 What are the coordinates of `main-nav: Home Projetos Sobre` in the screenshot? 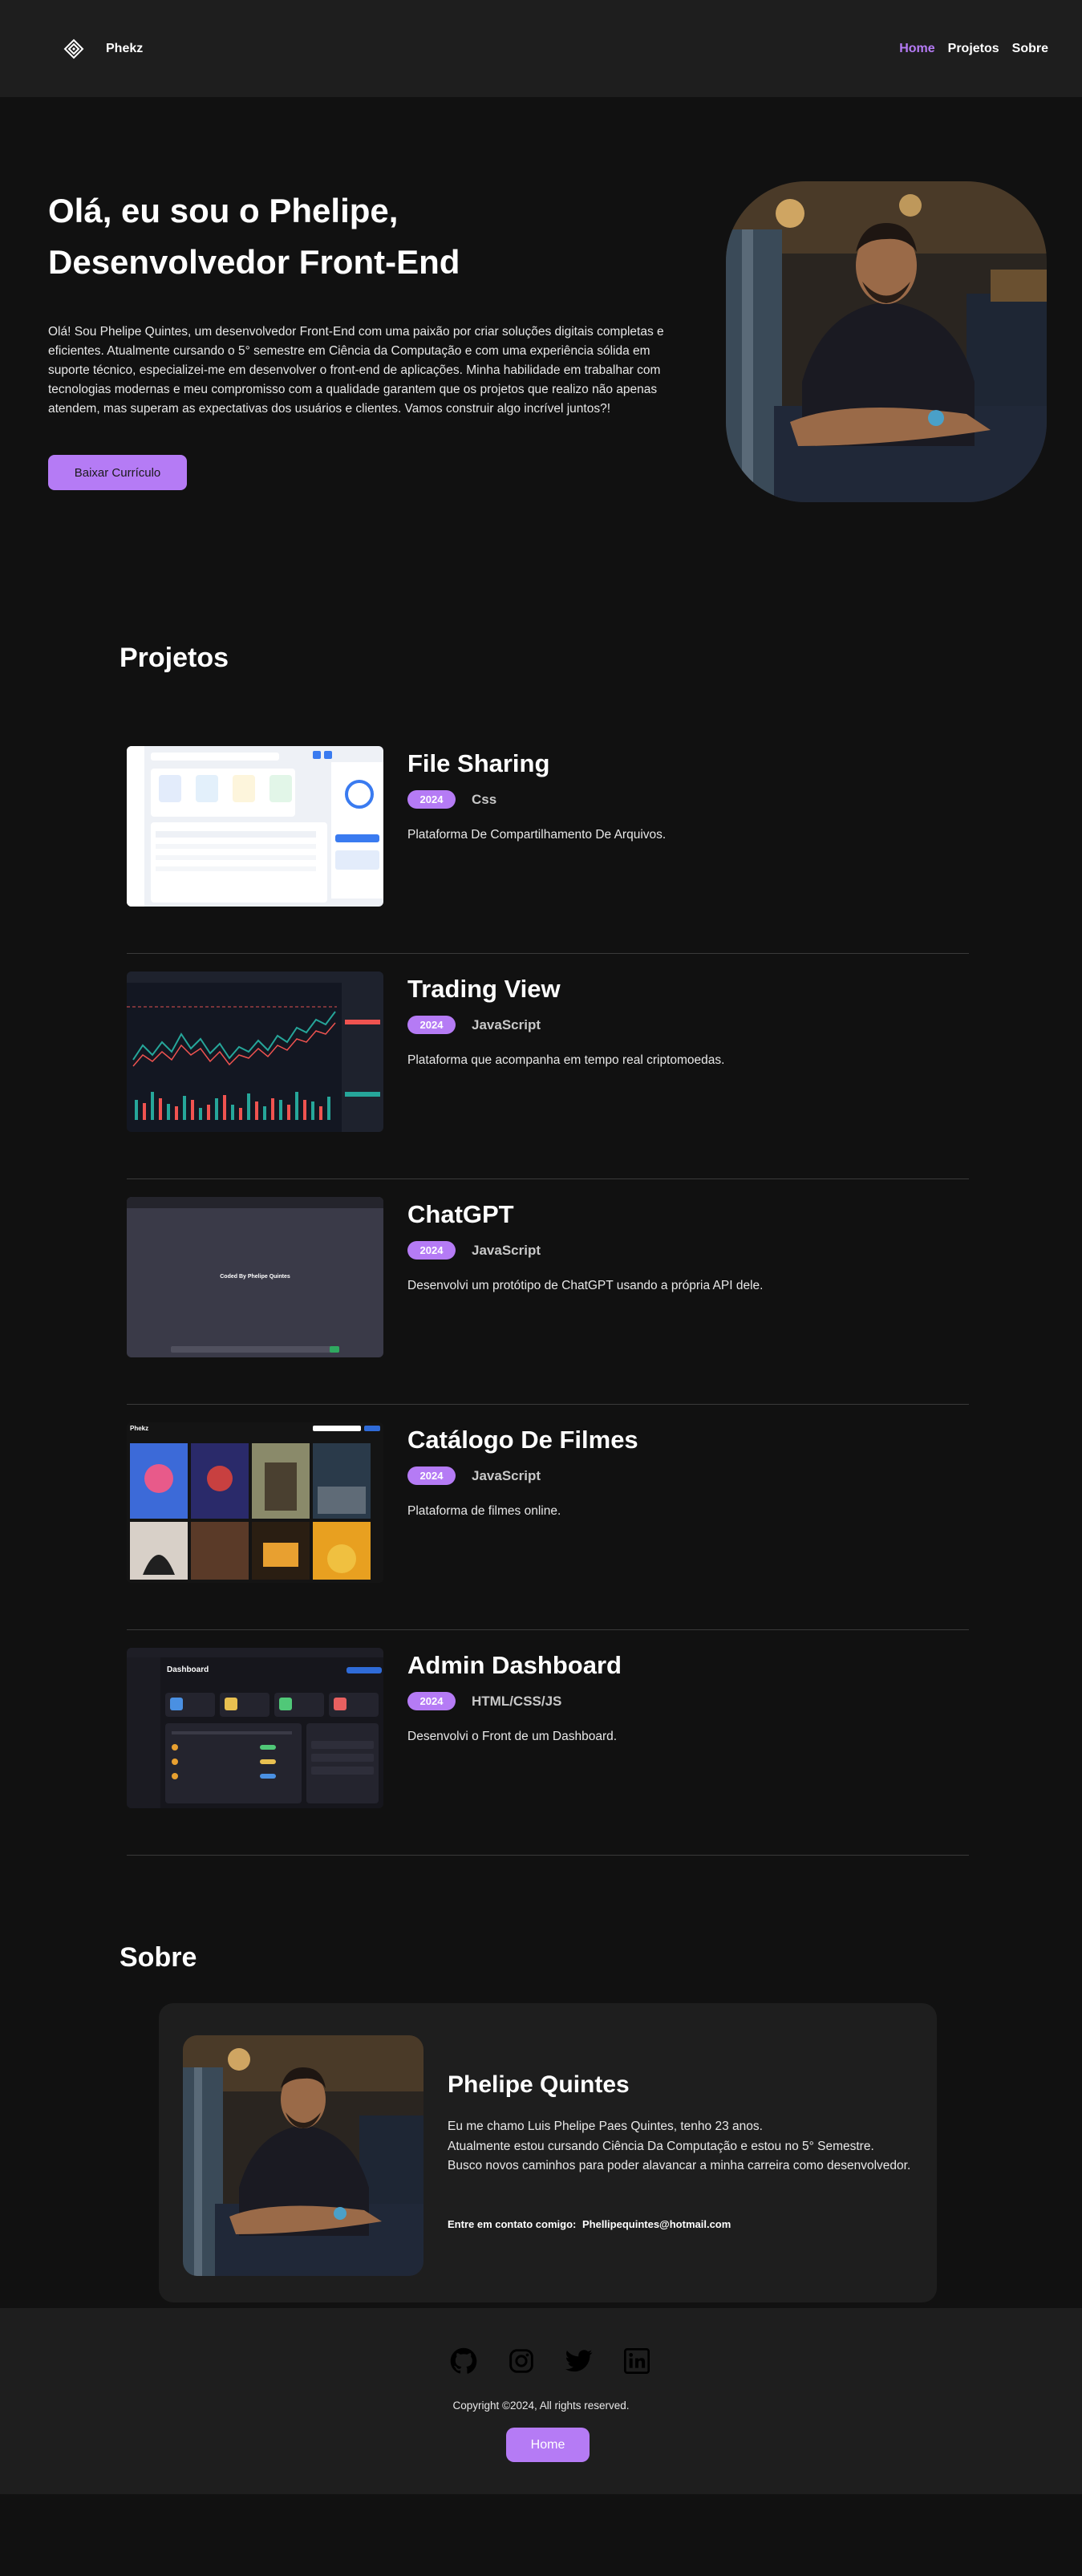 It's located at (973, 49).